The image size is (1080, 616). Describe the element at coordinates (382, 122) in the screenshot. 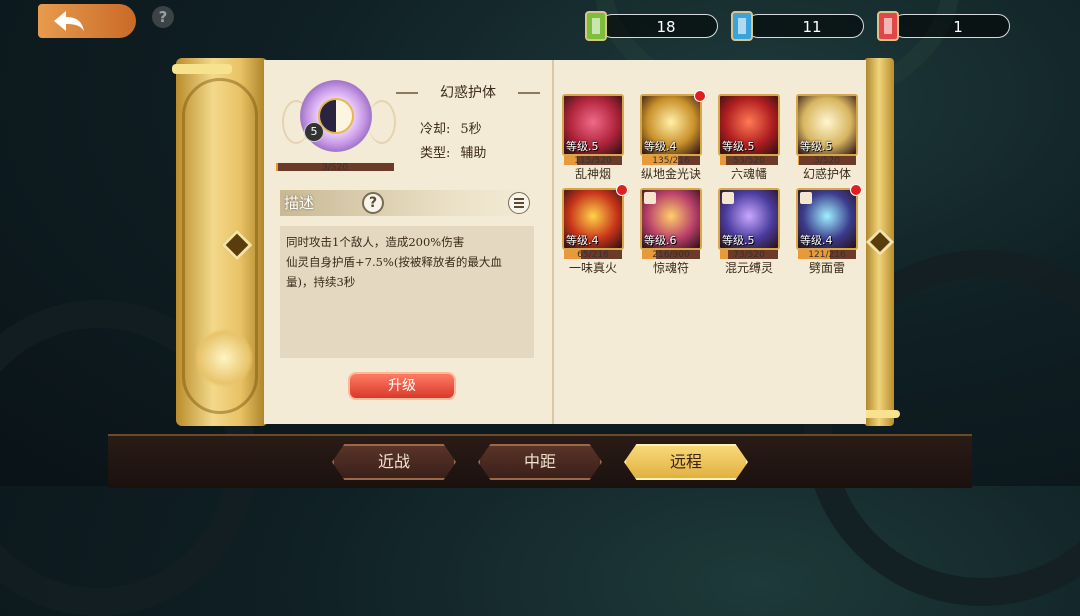

I see `antler-ornament-right` at that location.